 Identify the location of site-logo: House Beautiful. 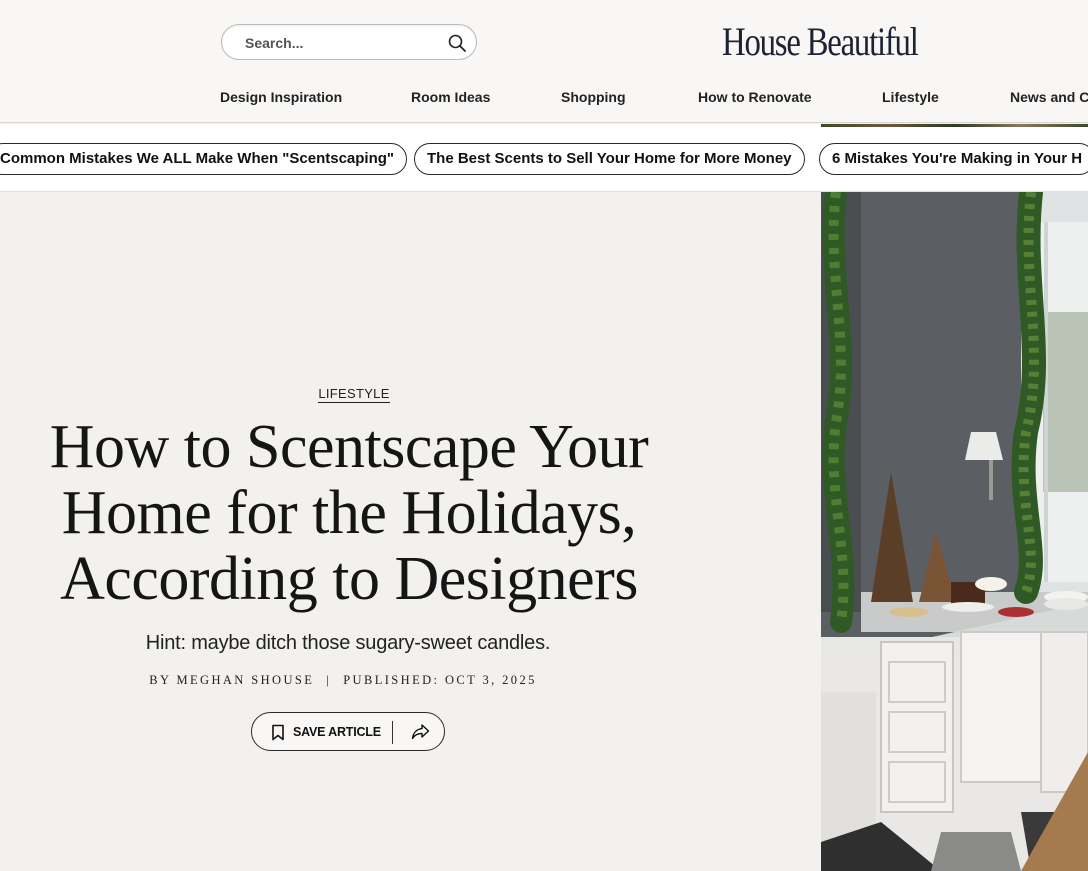
(820, 42).